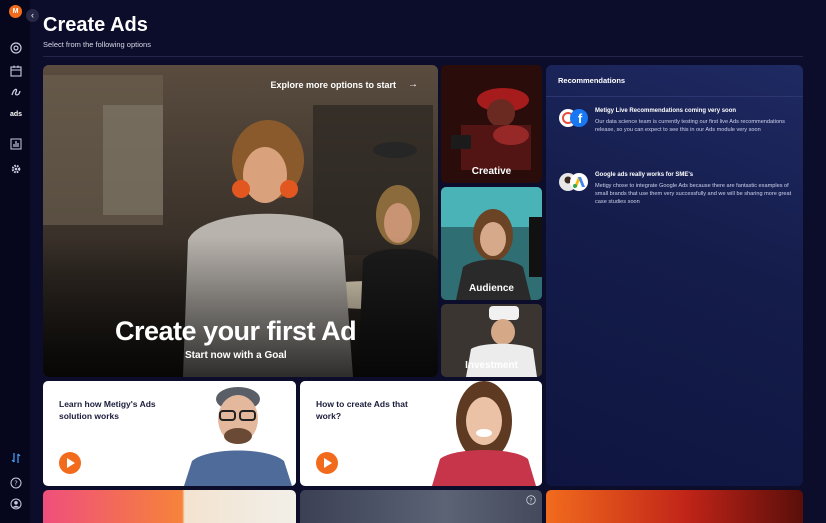  What do you see at coordinates (107, 410) in the screenshot?
I see `video-card-title: Learn how Metigy's Ads solution works` at bounding box center [107, 410].